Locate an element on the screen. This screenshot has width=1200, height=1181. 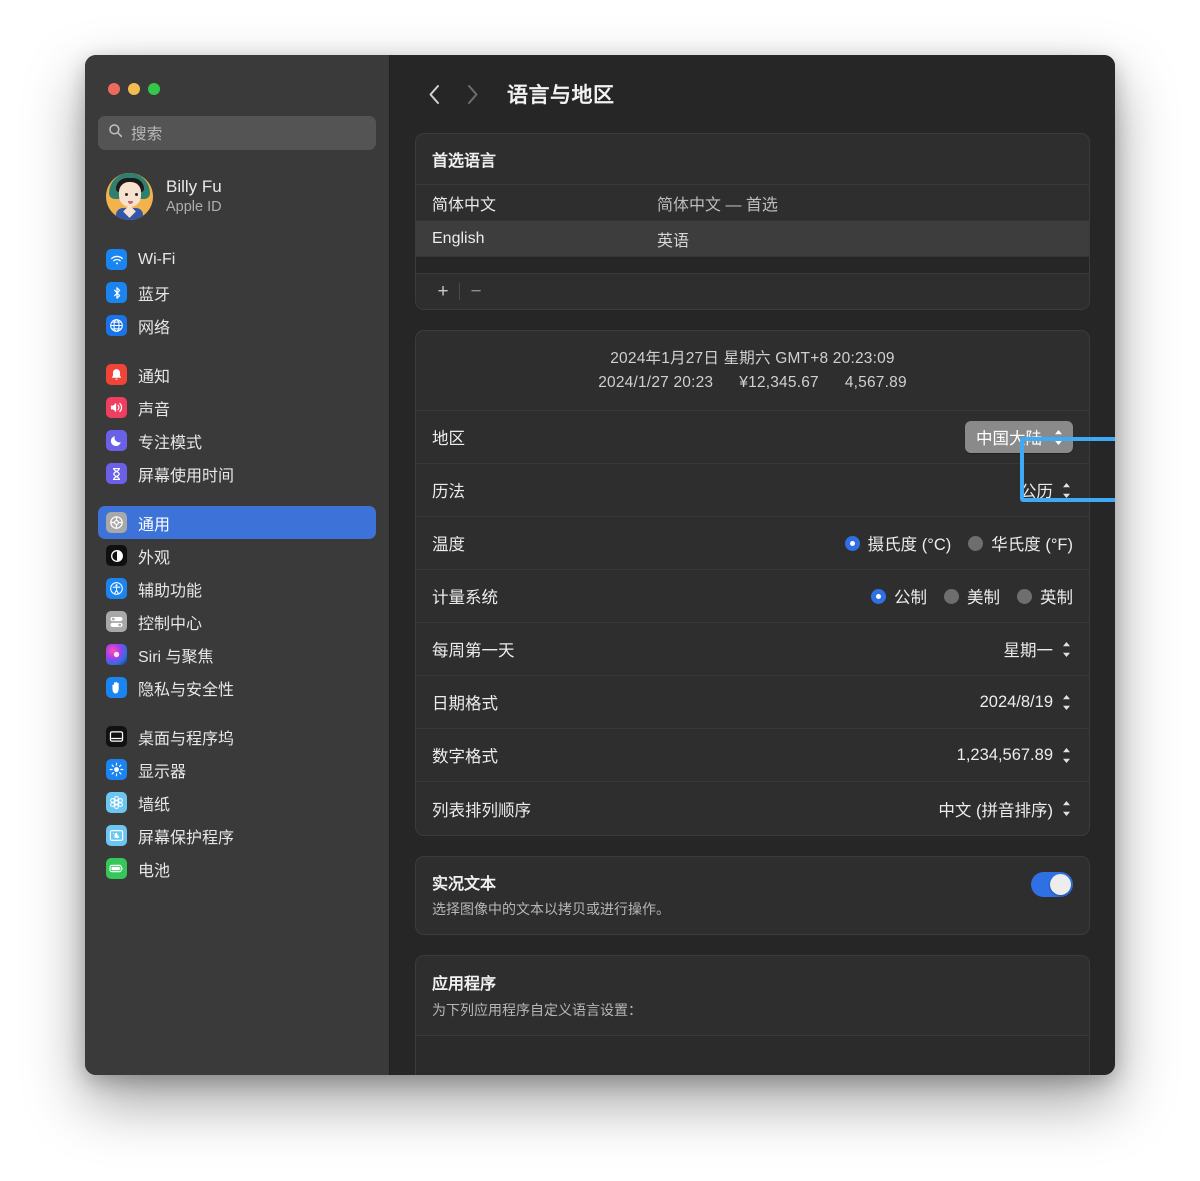
sidebar-item-siri: Siri 与聚焦 is located at coordinates (237, 654).